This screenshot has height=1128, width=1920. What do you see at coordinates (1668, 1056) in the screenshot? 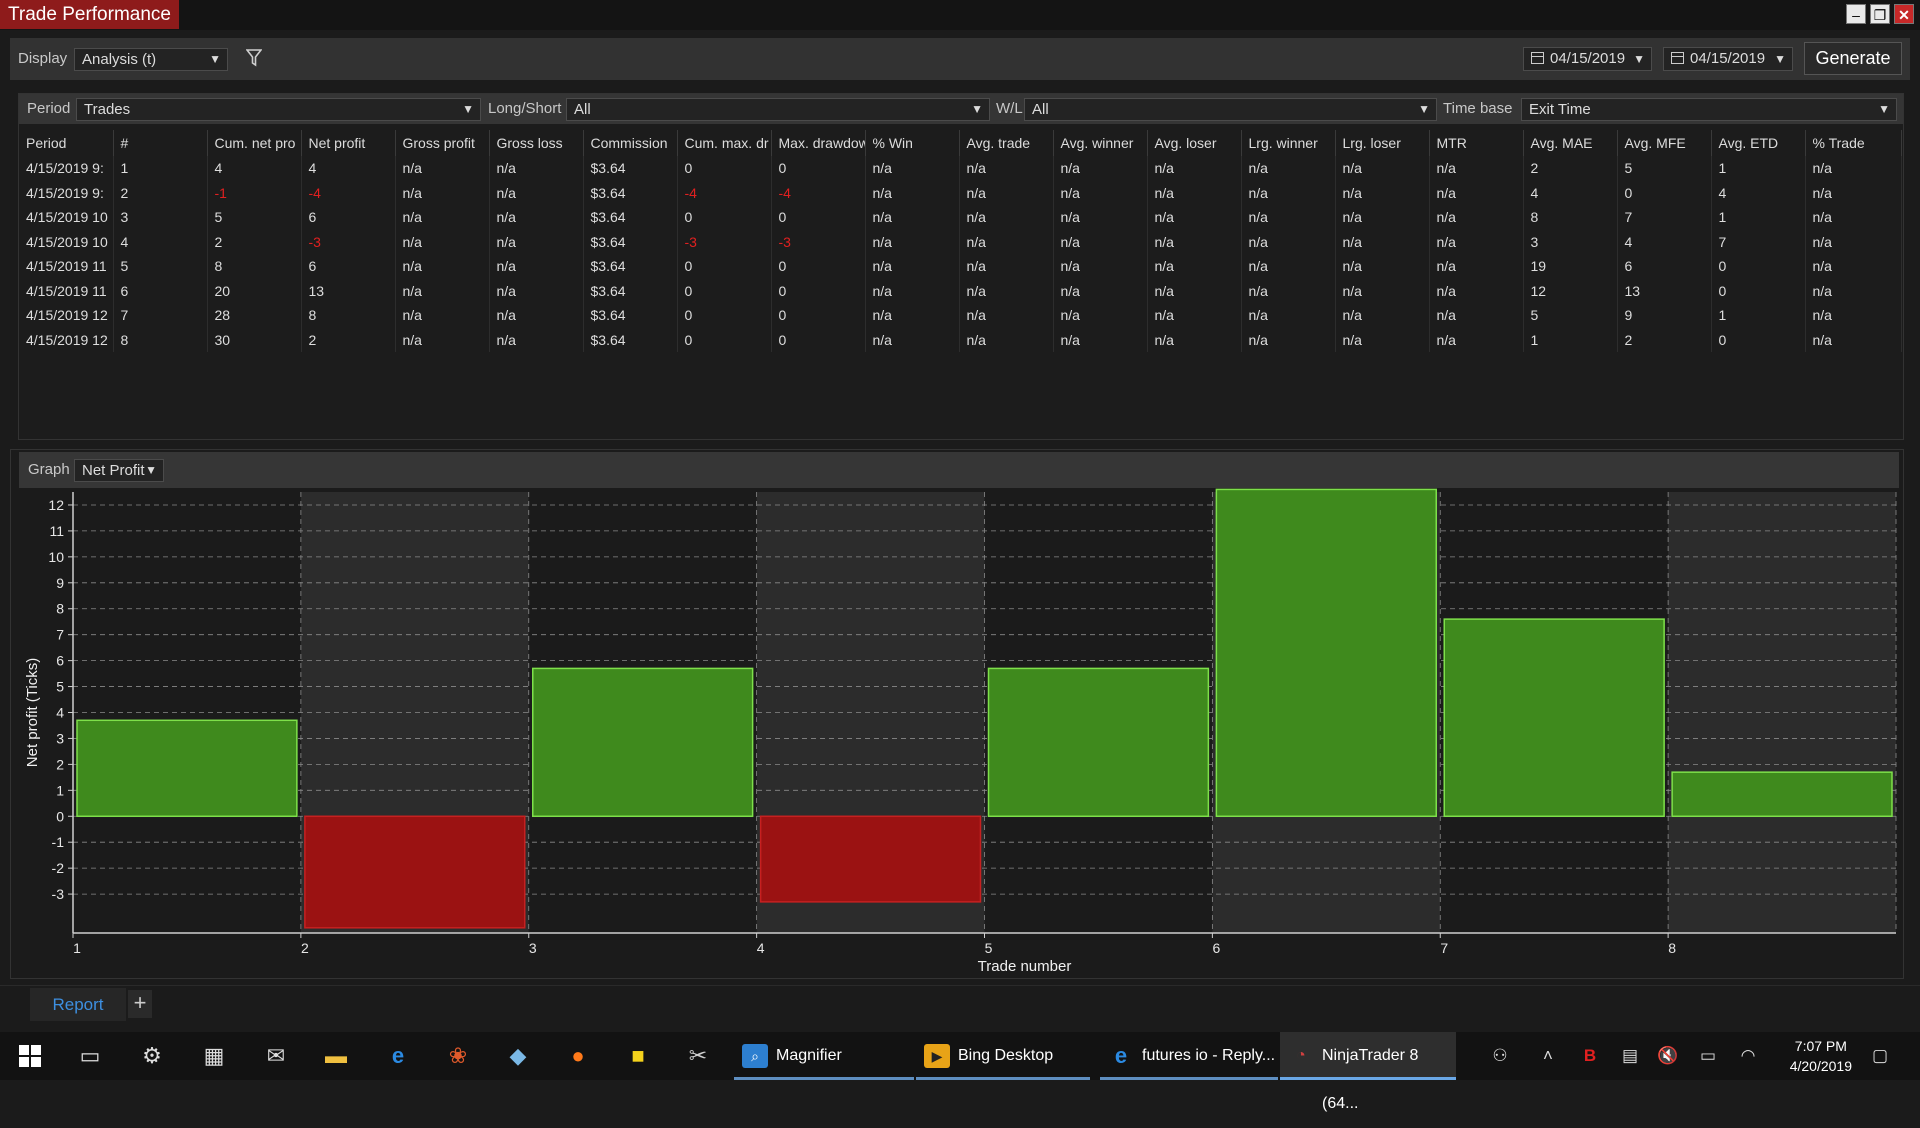
I see `volume-muted-icon: 🔇` at bounding box center [1668, 1056].